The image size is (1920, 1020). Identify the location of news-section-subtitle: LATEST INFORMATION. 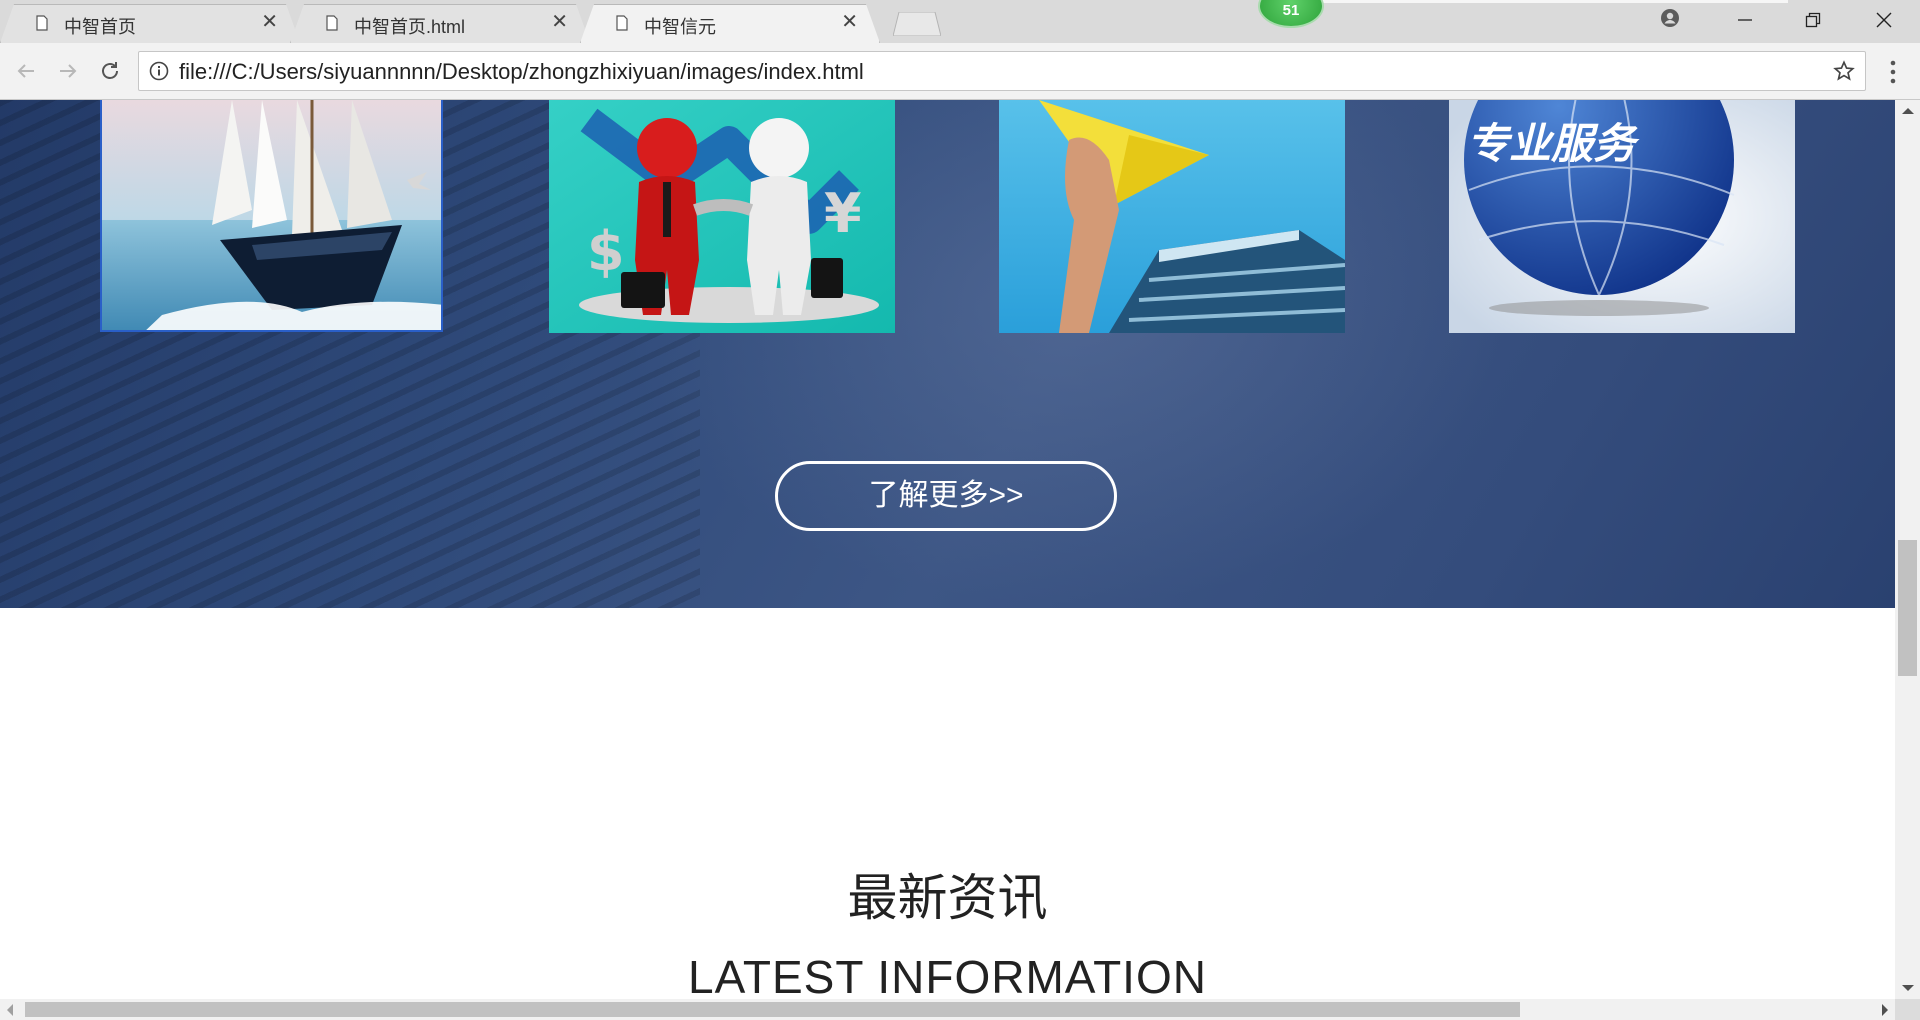
(947, 975).